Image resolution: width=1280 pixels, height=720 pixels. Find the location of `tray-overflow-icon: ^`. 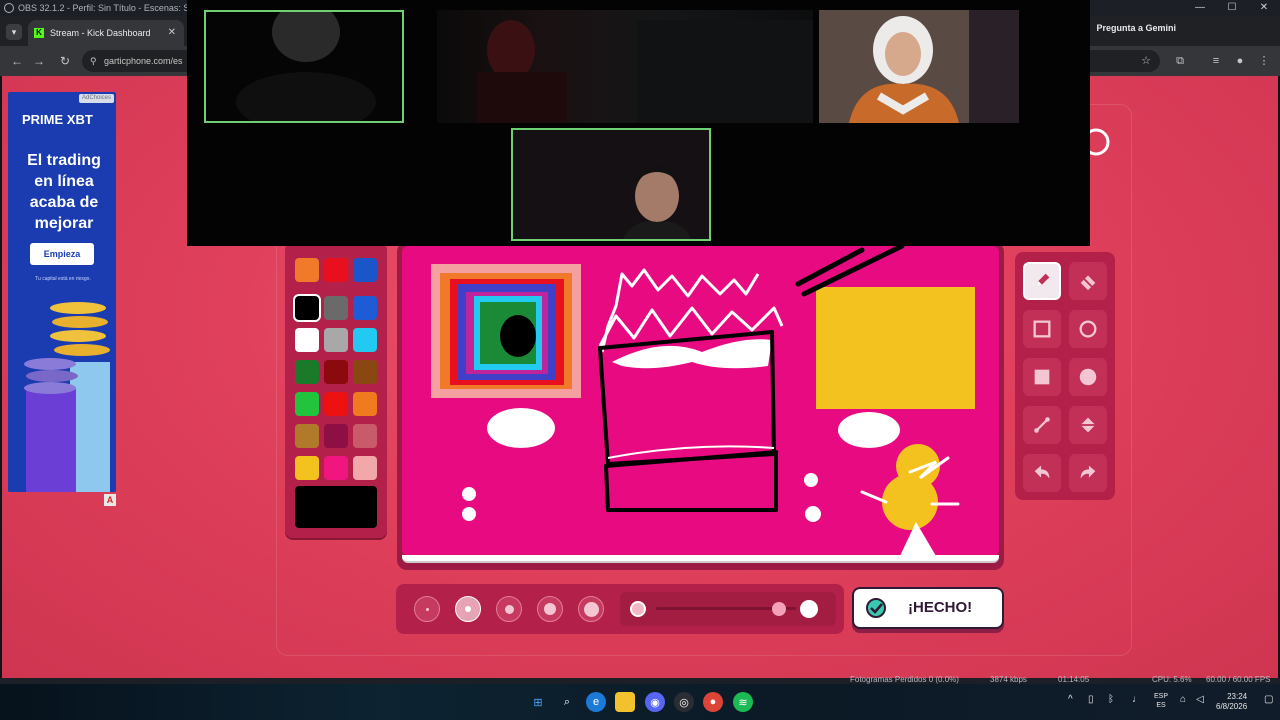

tray-overflow-icon: ^ is located at coordinates (1070, 699).